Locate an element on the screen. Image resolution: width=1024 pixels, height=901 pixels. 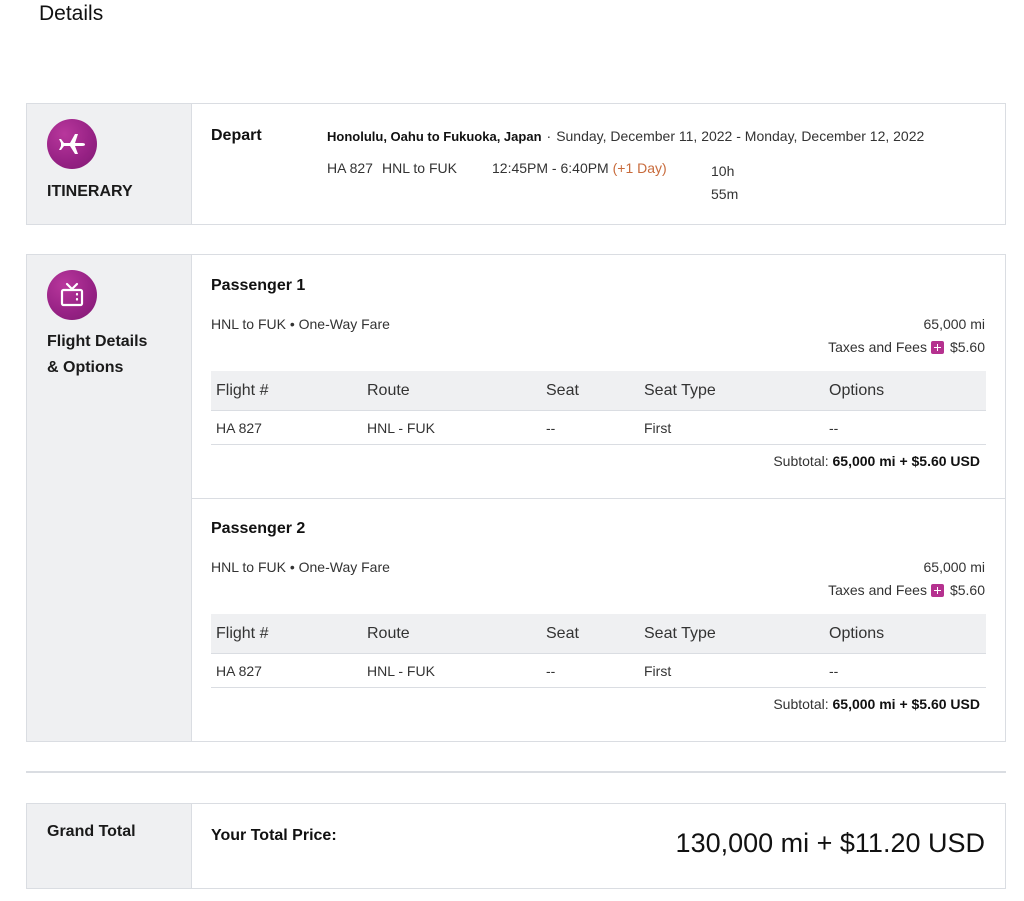
flight-segment: HNL to FUK is located at coordinates (419, 168).